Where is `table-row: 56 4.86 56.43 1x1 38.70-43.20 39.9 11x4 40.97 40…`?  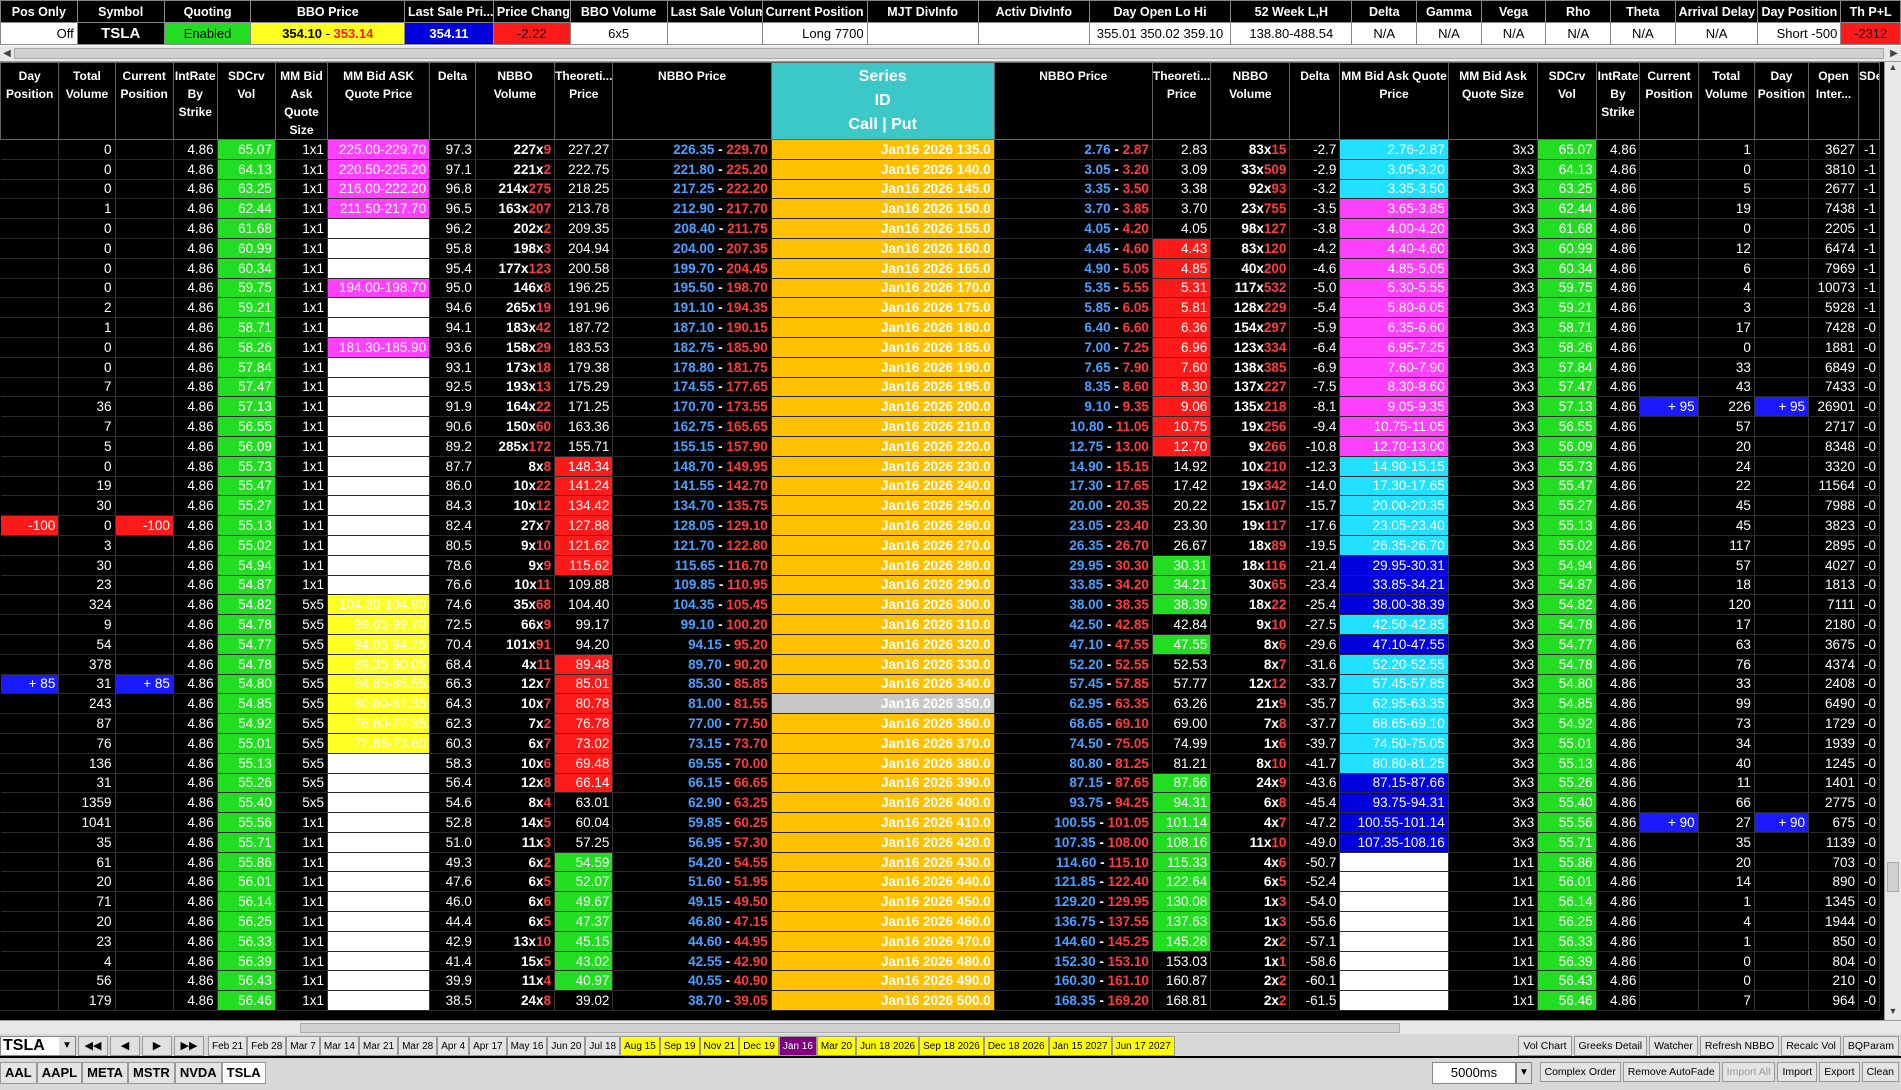 table-row: 56 4.86 56.43 1x1 38.70-43.20 39.9 11x4 40.97 40… is located at coordinates (940, 981).